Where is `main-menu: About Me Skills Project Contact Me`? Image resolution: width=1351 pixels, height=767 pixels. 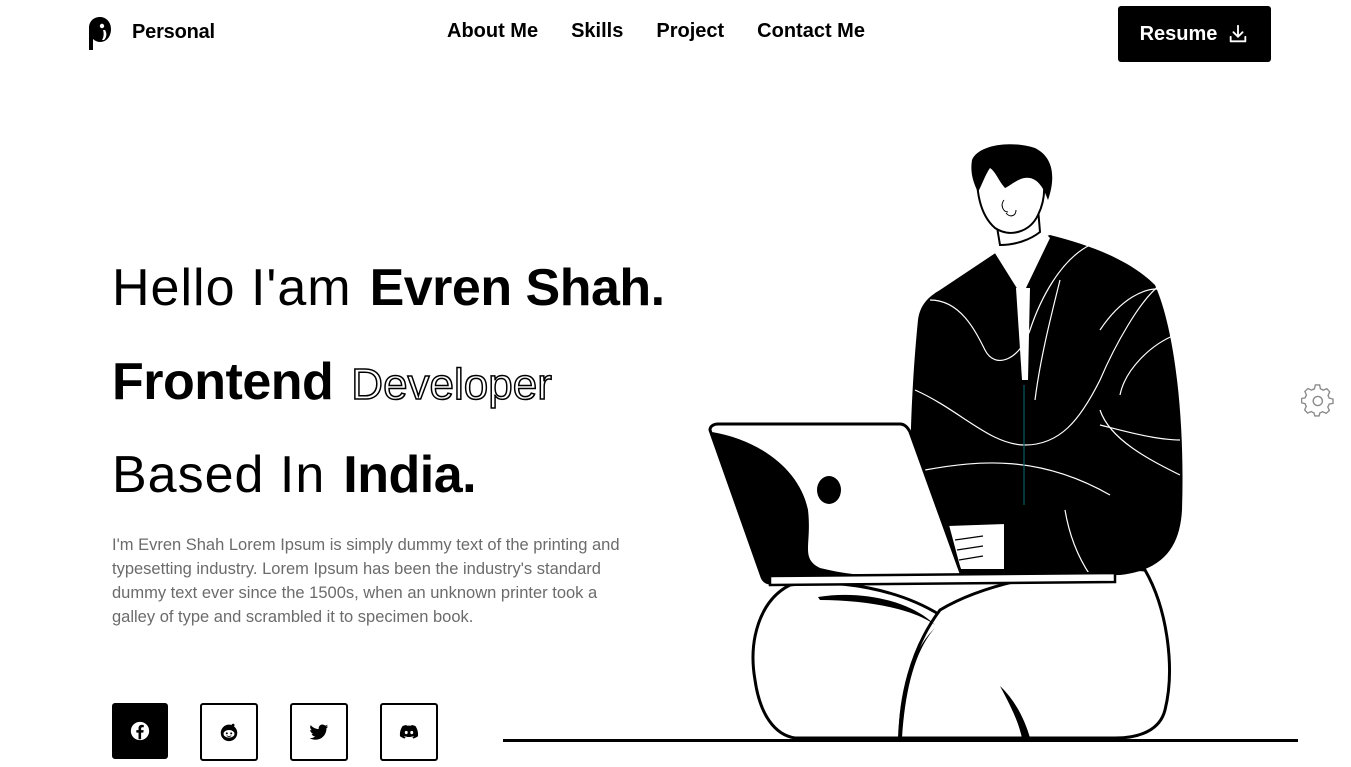
main-menu: About Me Skills Project Contact Me is located at coordinates (656, 31).